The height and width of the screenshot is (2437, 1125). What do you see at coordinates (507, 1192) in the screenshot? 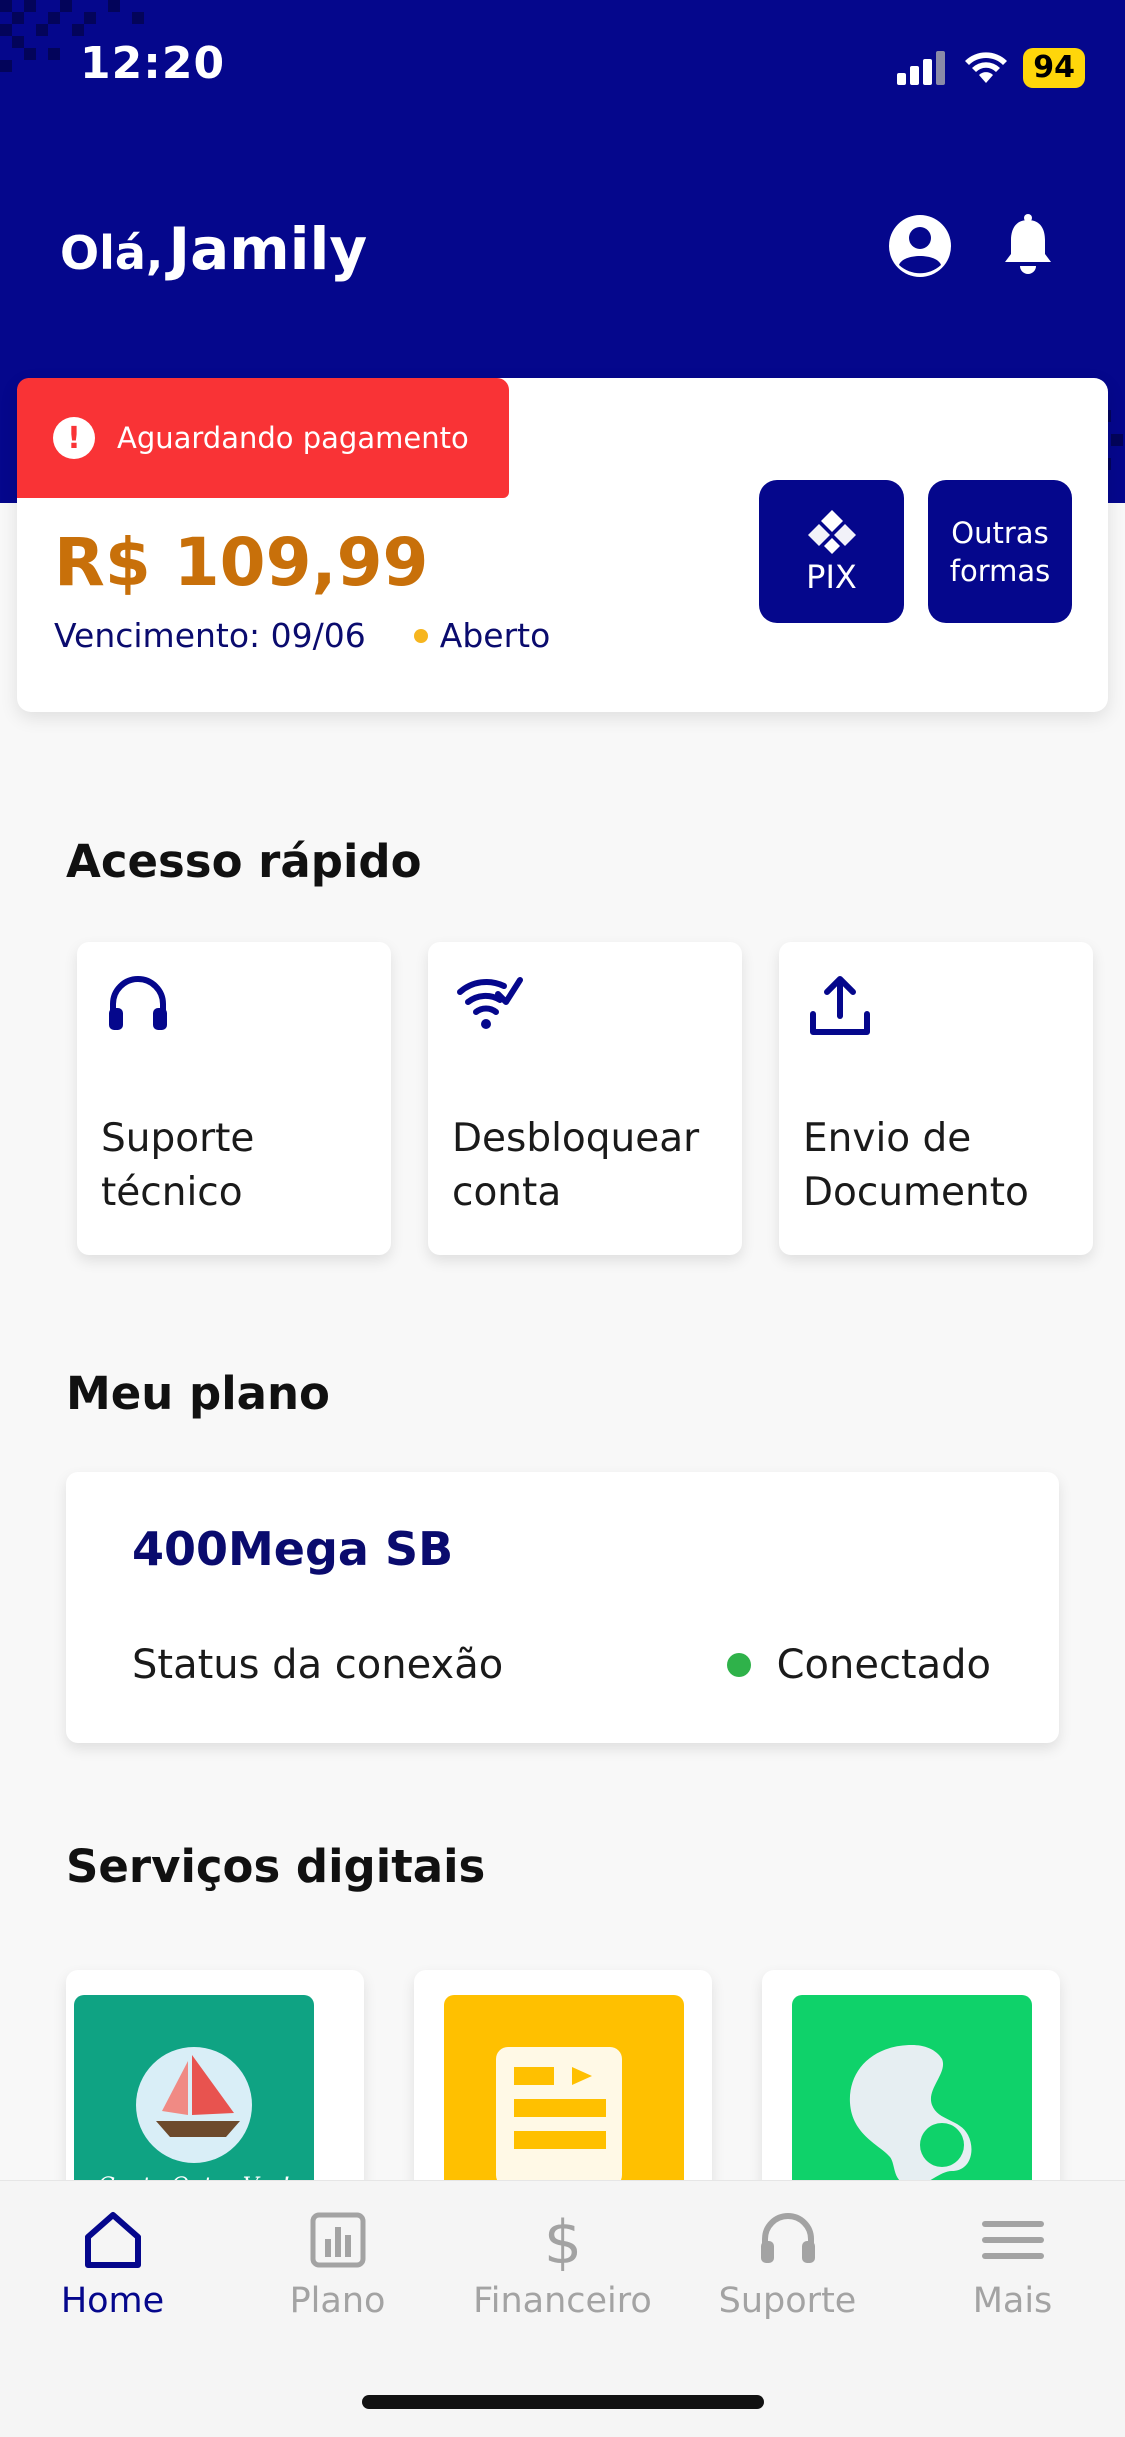
I see `quick-access-label-line2: conta` at bounding box center [507, 1192].